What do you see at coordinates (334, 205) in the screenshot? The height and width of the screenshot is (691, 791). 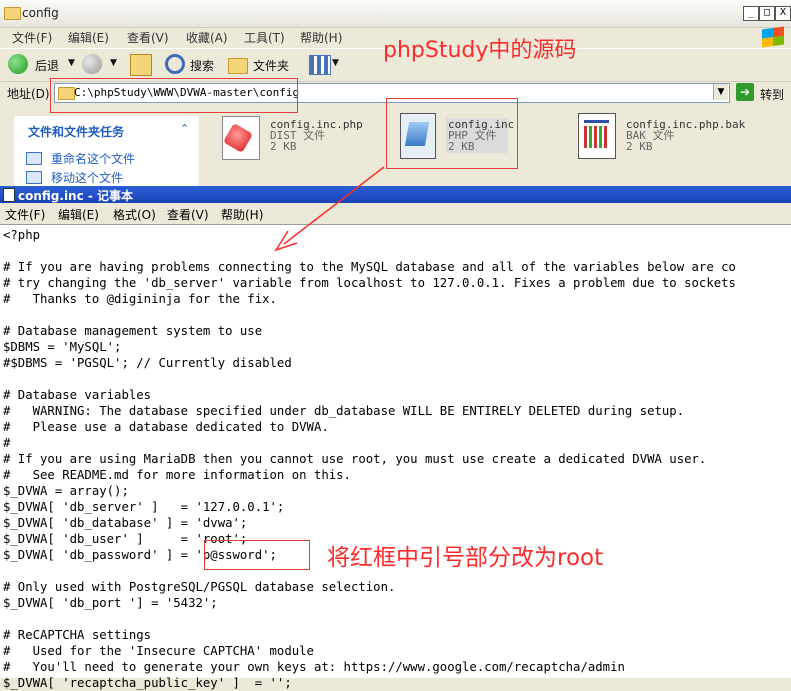 I see `arrow-line` at bounding box center [334, 205].